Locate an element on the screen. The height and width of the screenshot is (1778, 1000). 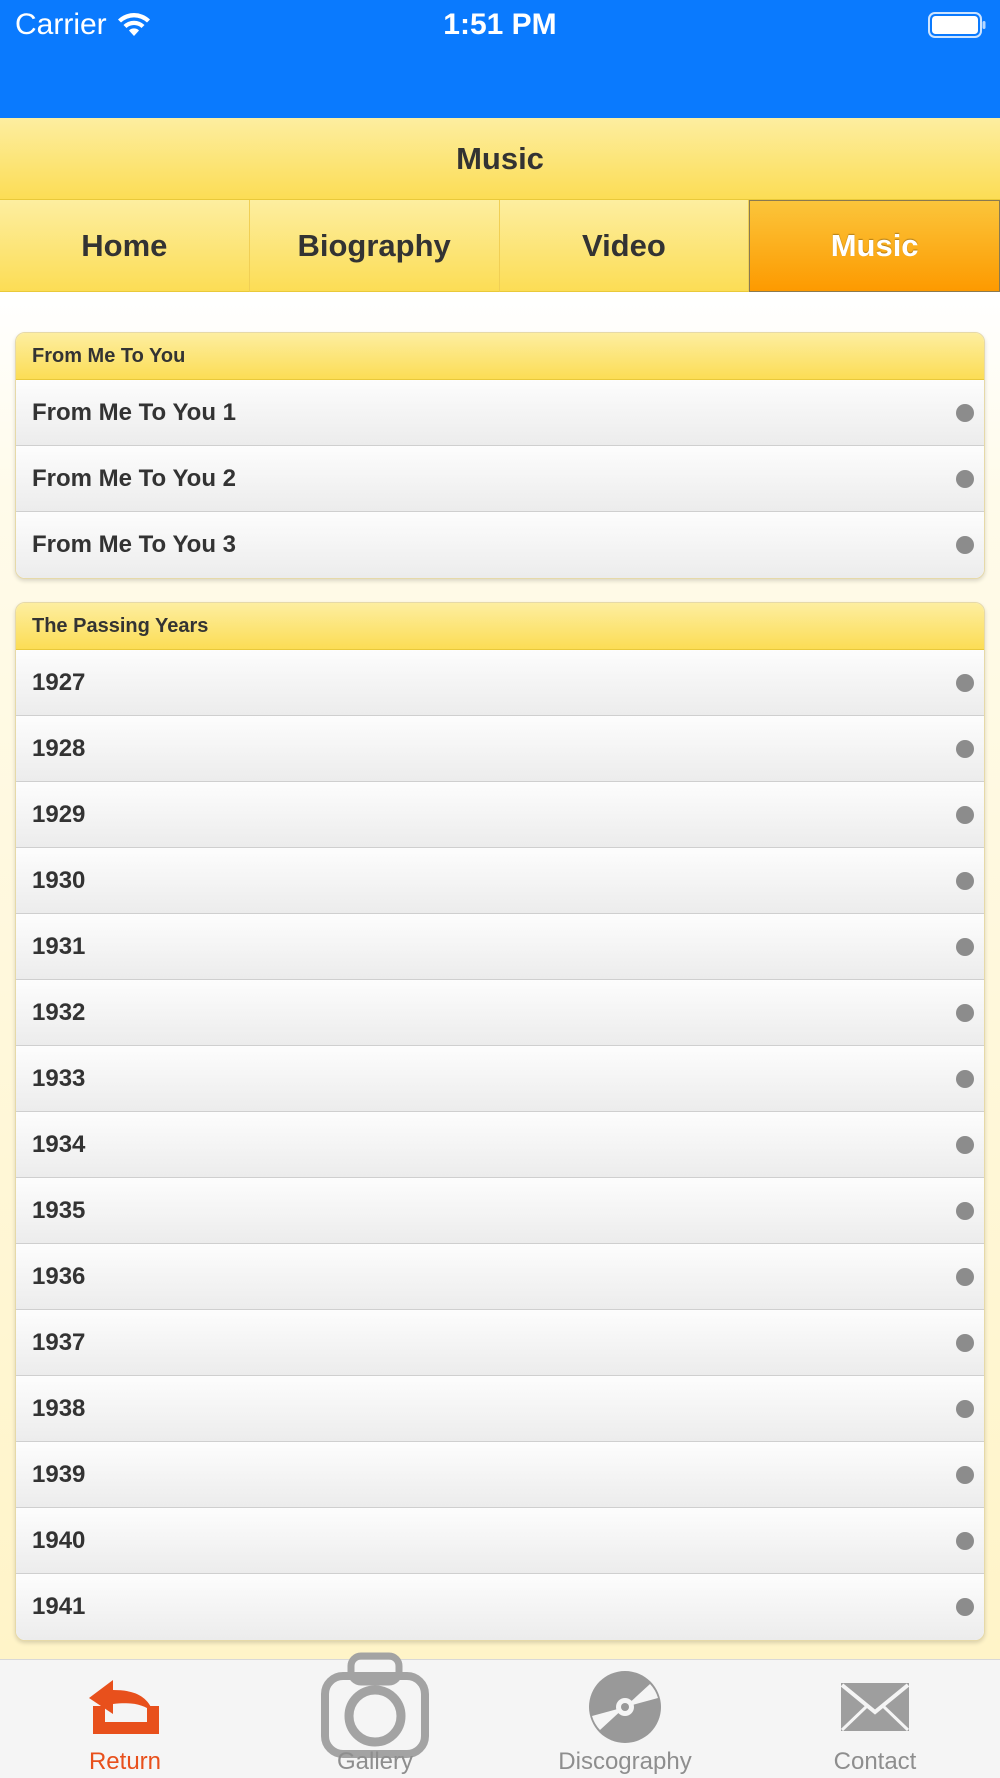
tab-home: Home is located at coordinates (125, 246).